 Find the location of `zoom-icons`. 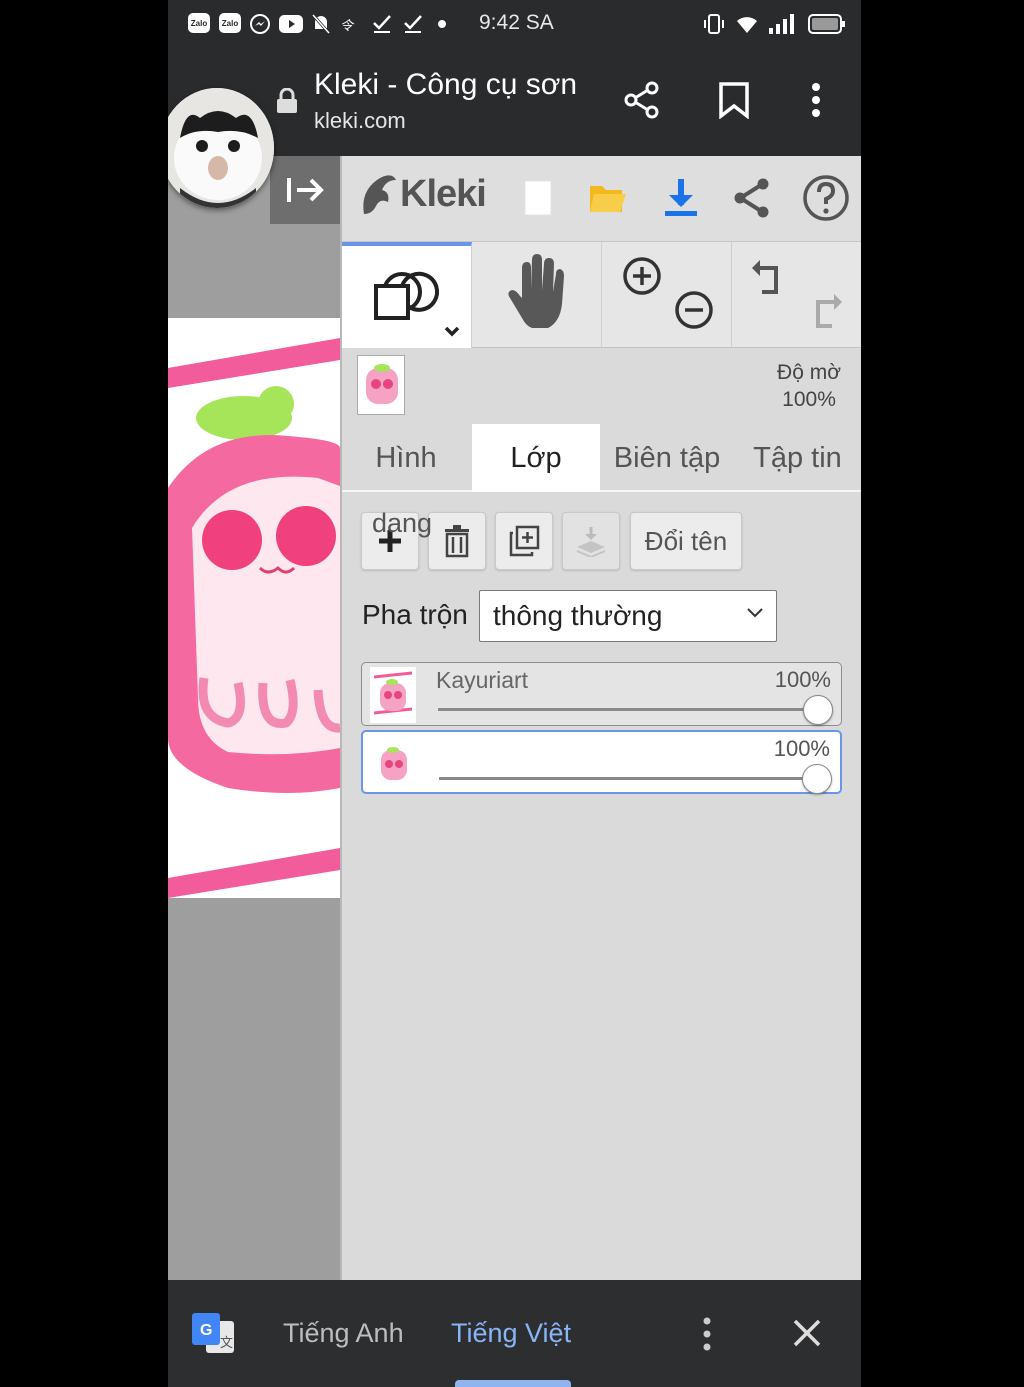

zoom-icons is located at coordinates (668, 293).